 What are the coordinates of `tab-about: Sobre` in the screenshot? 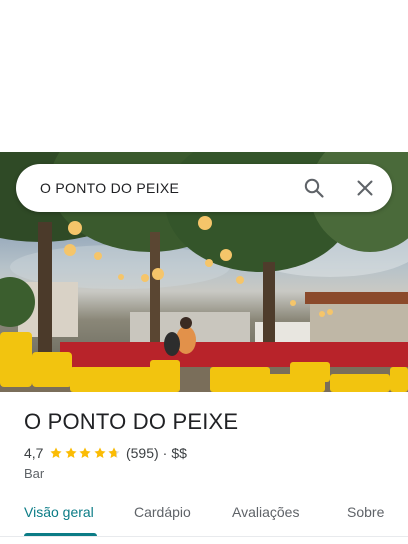 It's located at (365, 512).